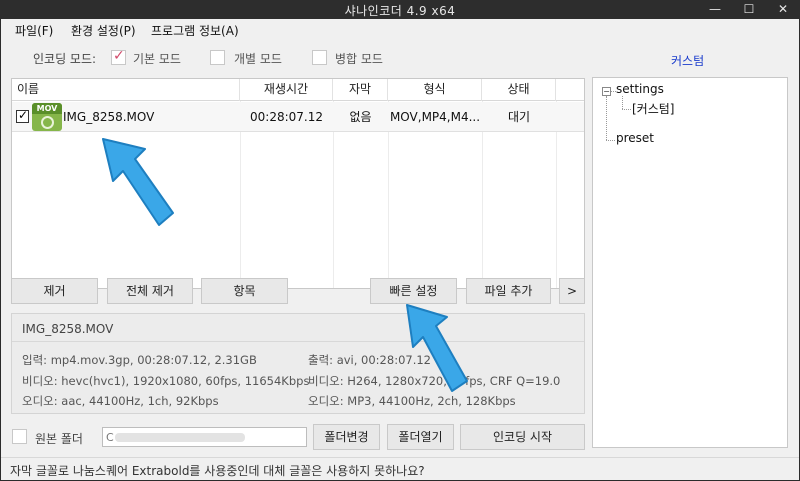  I want to click on output-path-prefix: C, so click(110, 437).